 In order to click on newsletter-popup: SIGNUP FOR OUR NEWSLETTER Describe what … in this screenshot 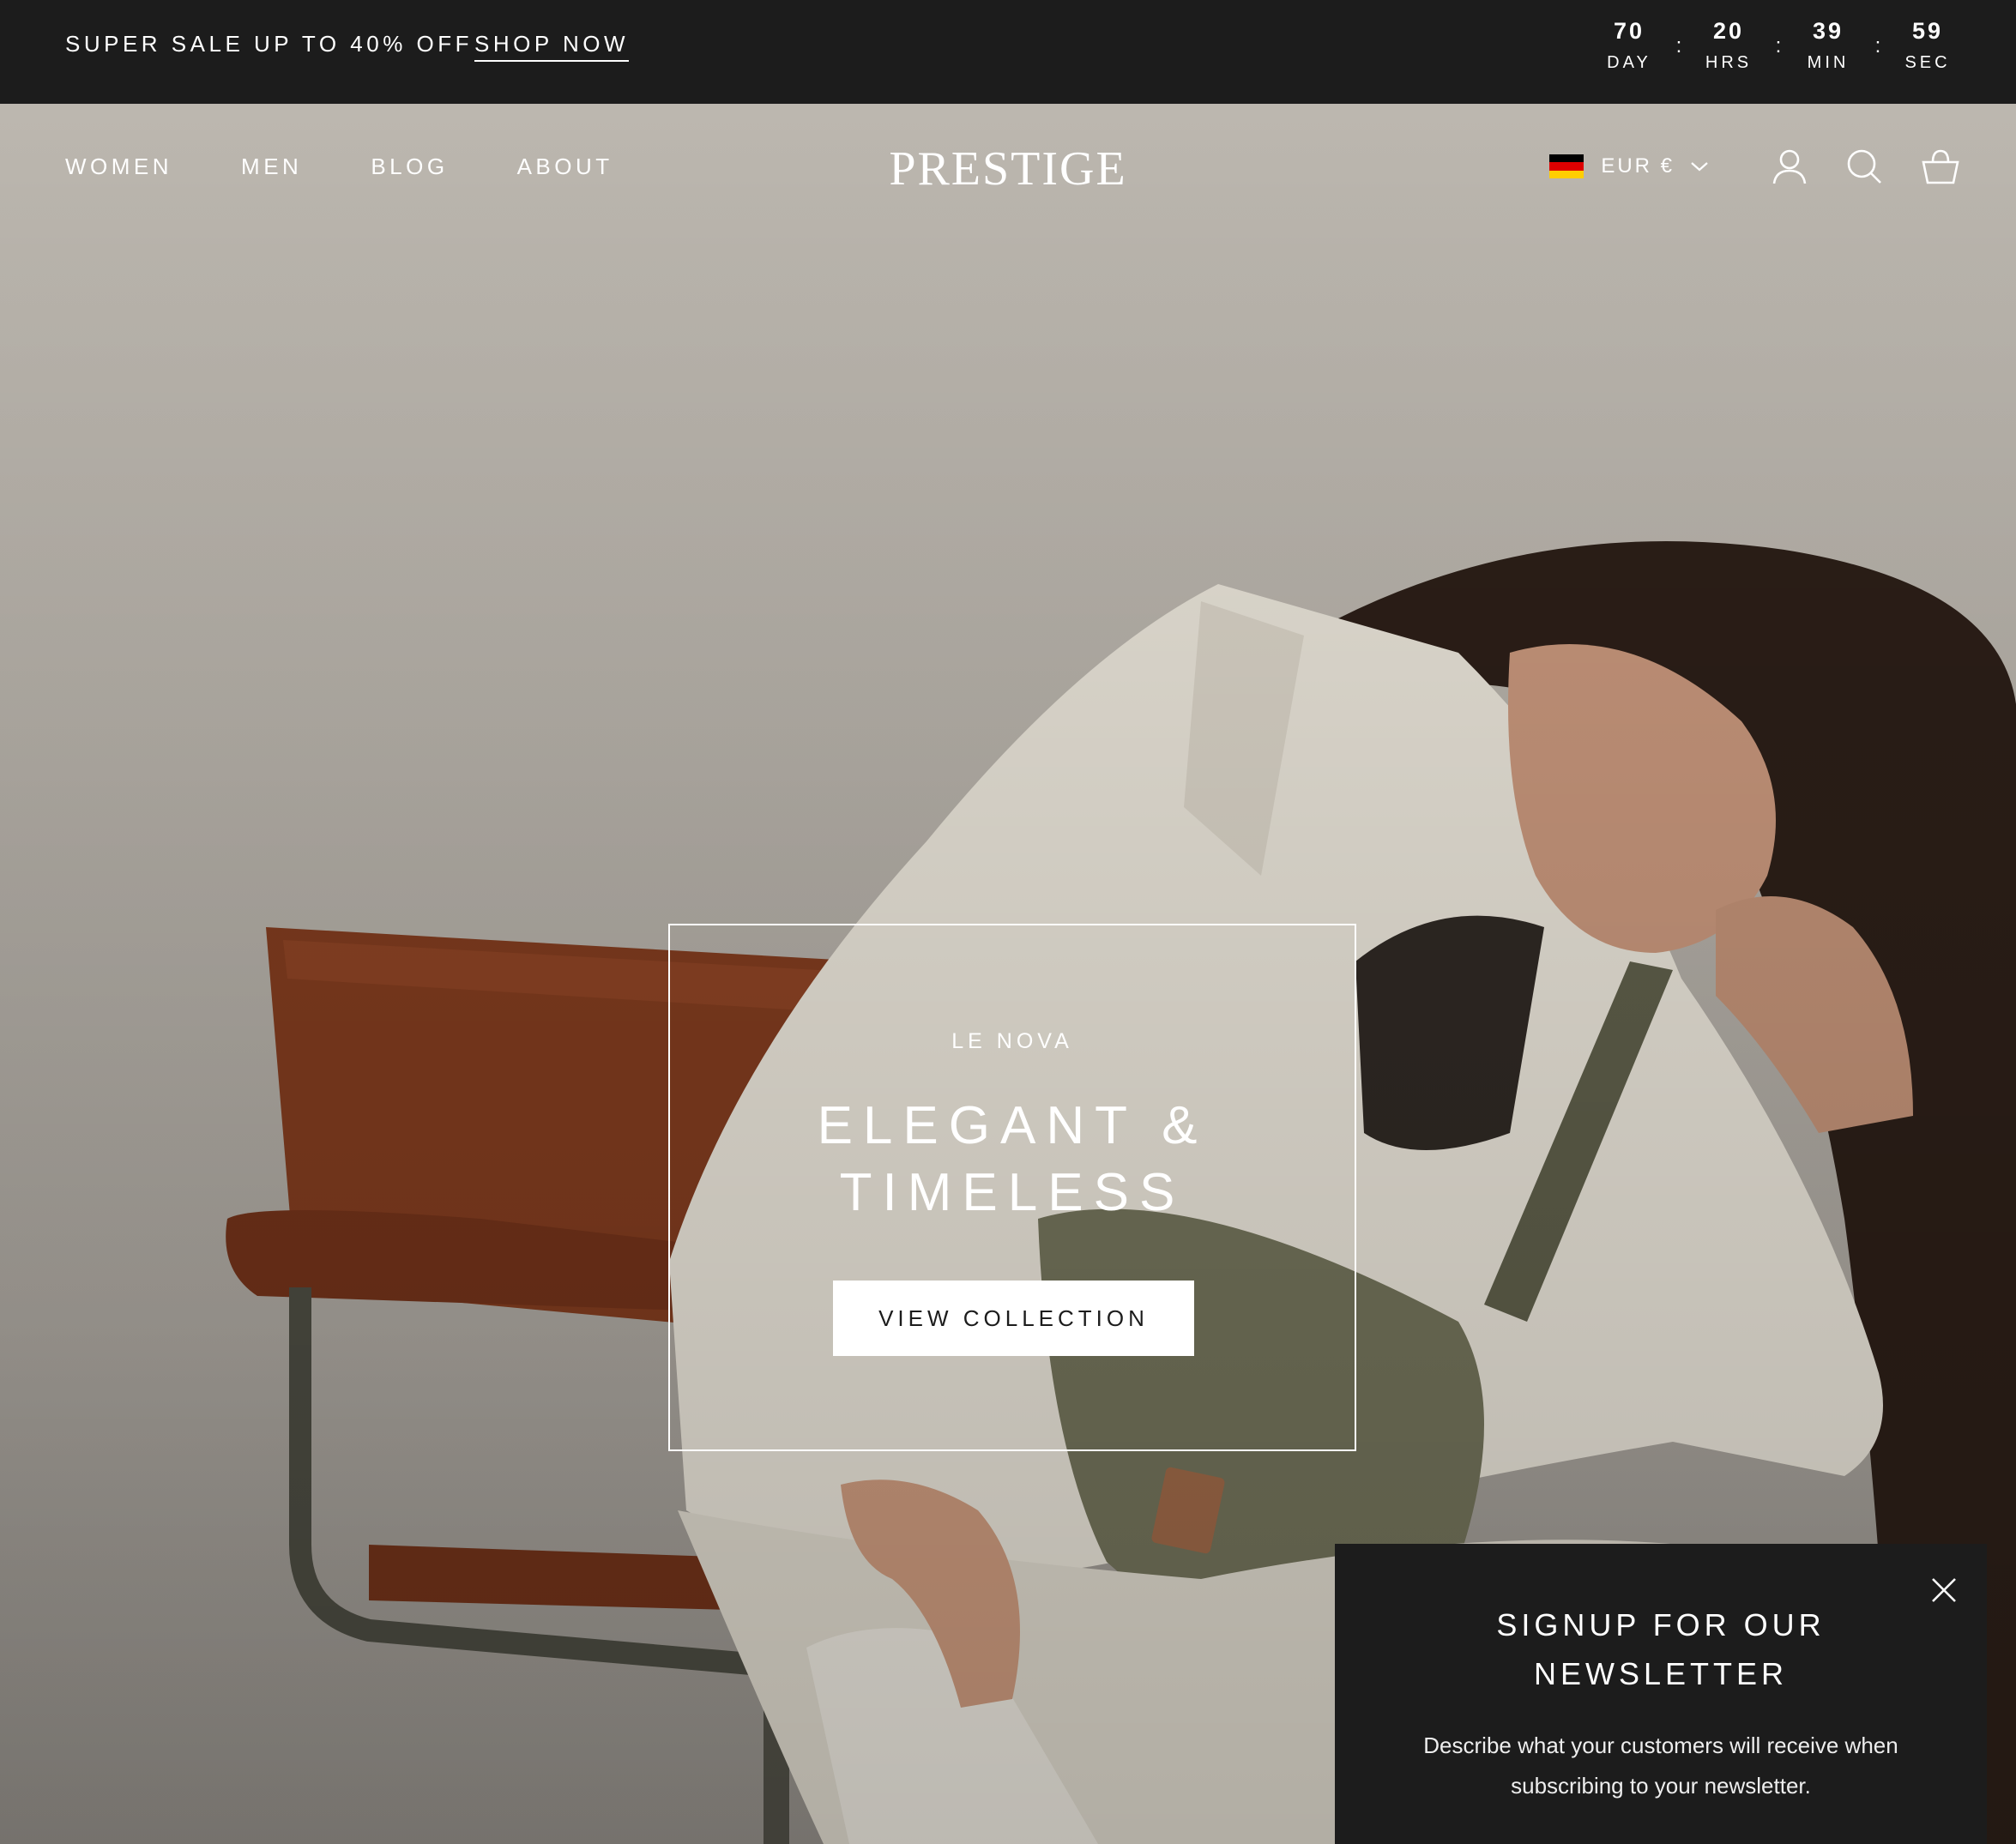, I will do `click(1661, 1694)`.